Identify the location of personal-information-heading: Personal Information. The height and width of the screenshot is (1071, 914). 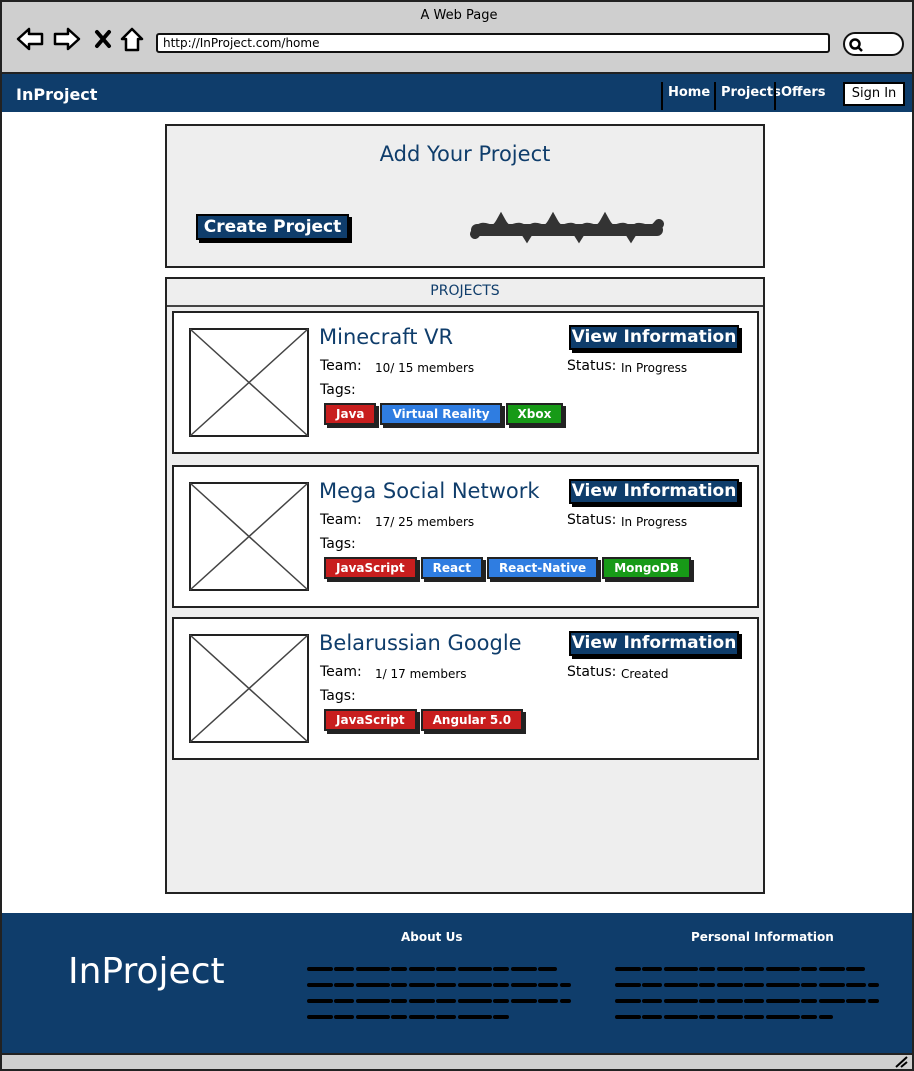
(762, 937).